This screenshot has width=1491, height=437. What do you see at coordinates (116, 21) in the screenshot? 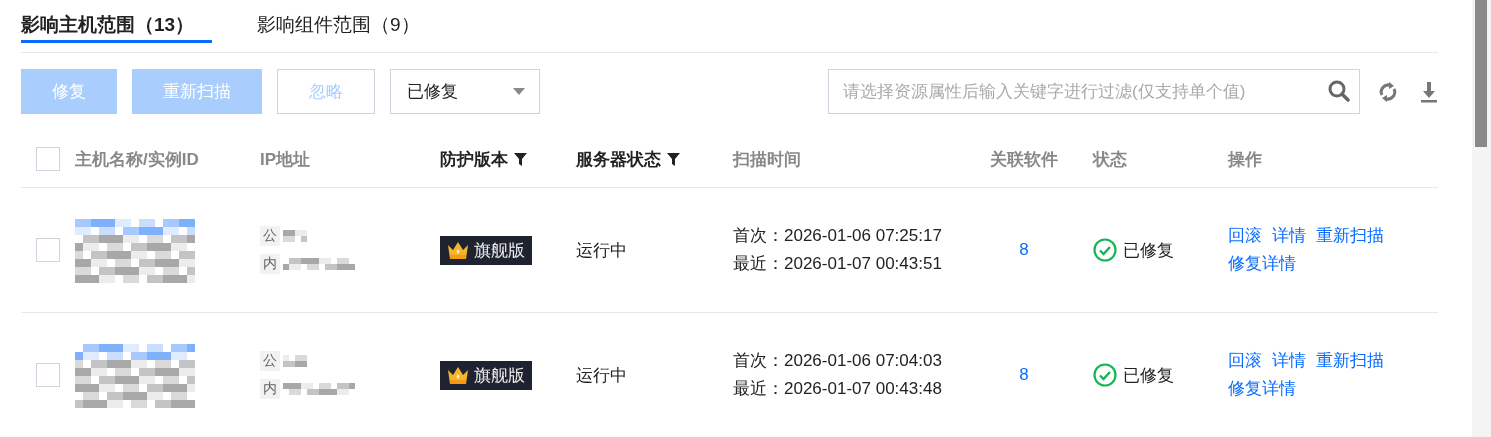
I see `tab: 影响主机范围（13）` at bounding box center [116, 21].